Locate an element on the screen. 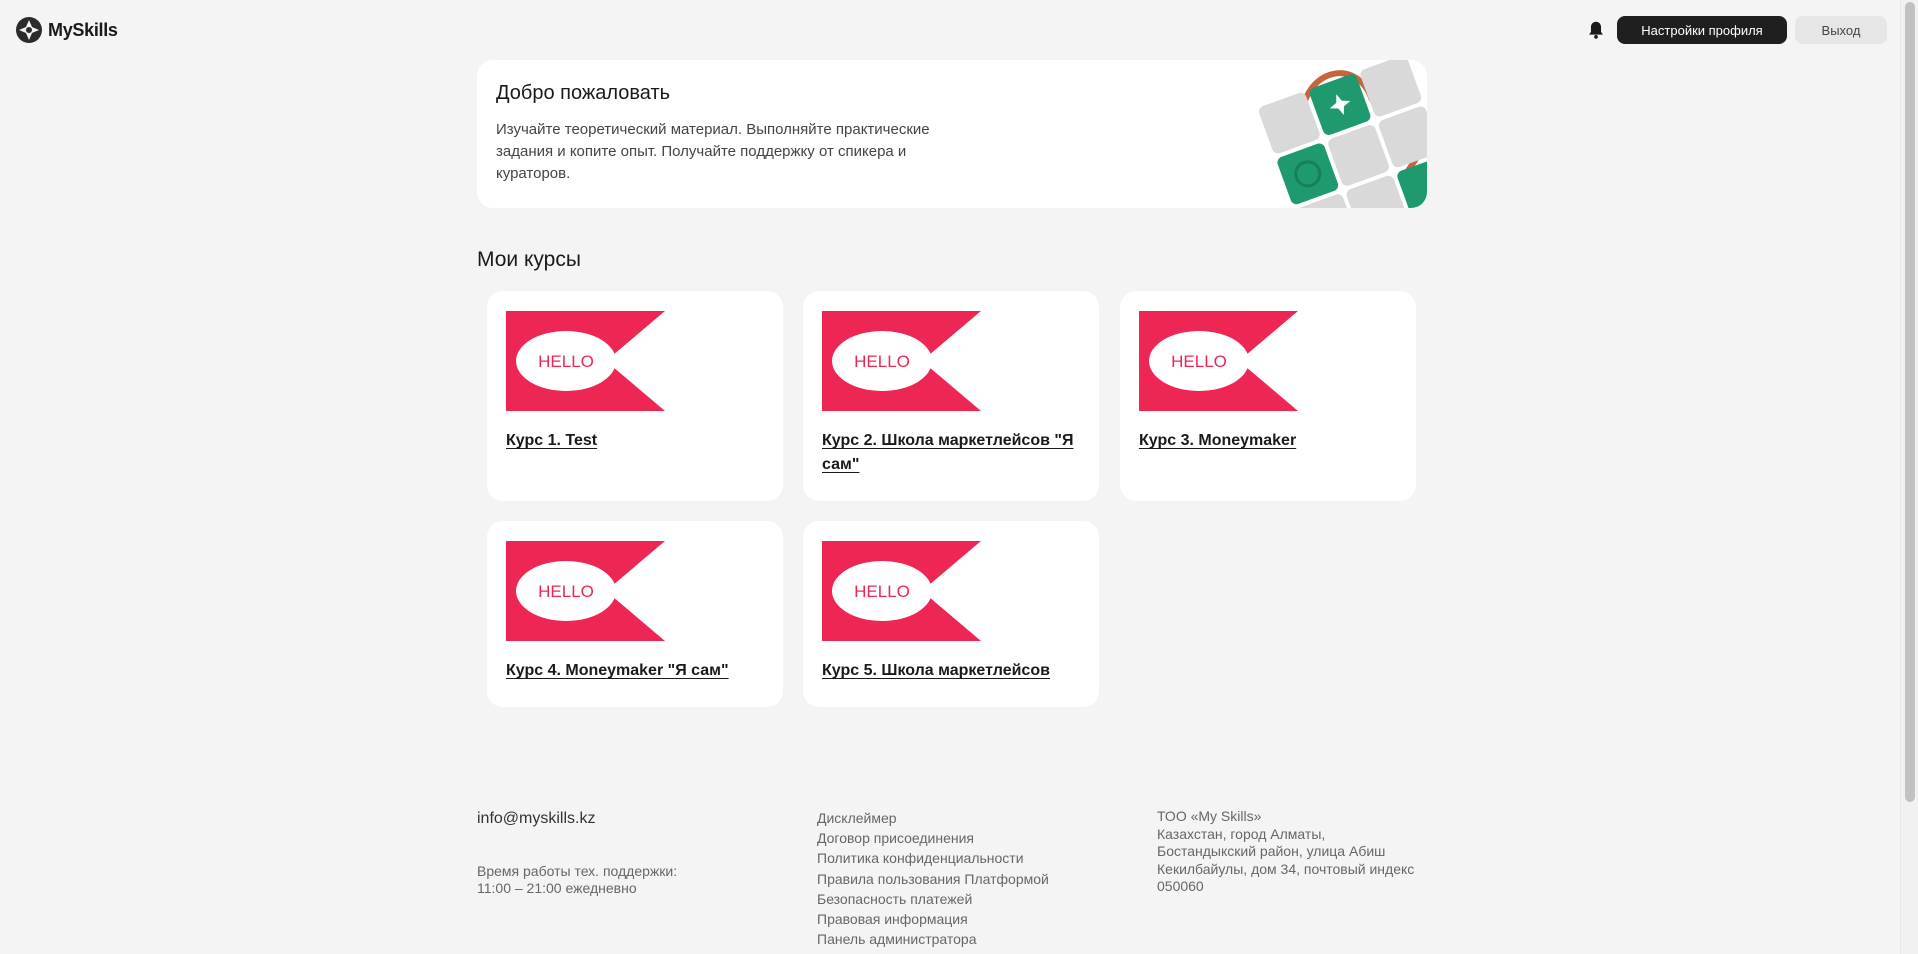 Image resolution: width=1918 pixels, height=954 pixels. course-title-link: Курс 3. Moneymaker is located at coordinates (1269, 441).